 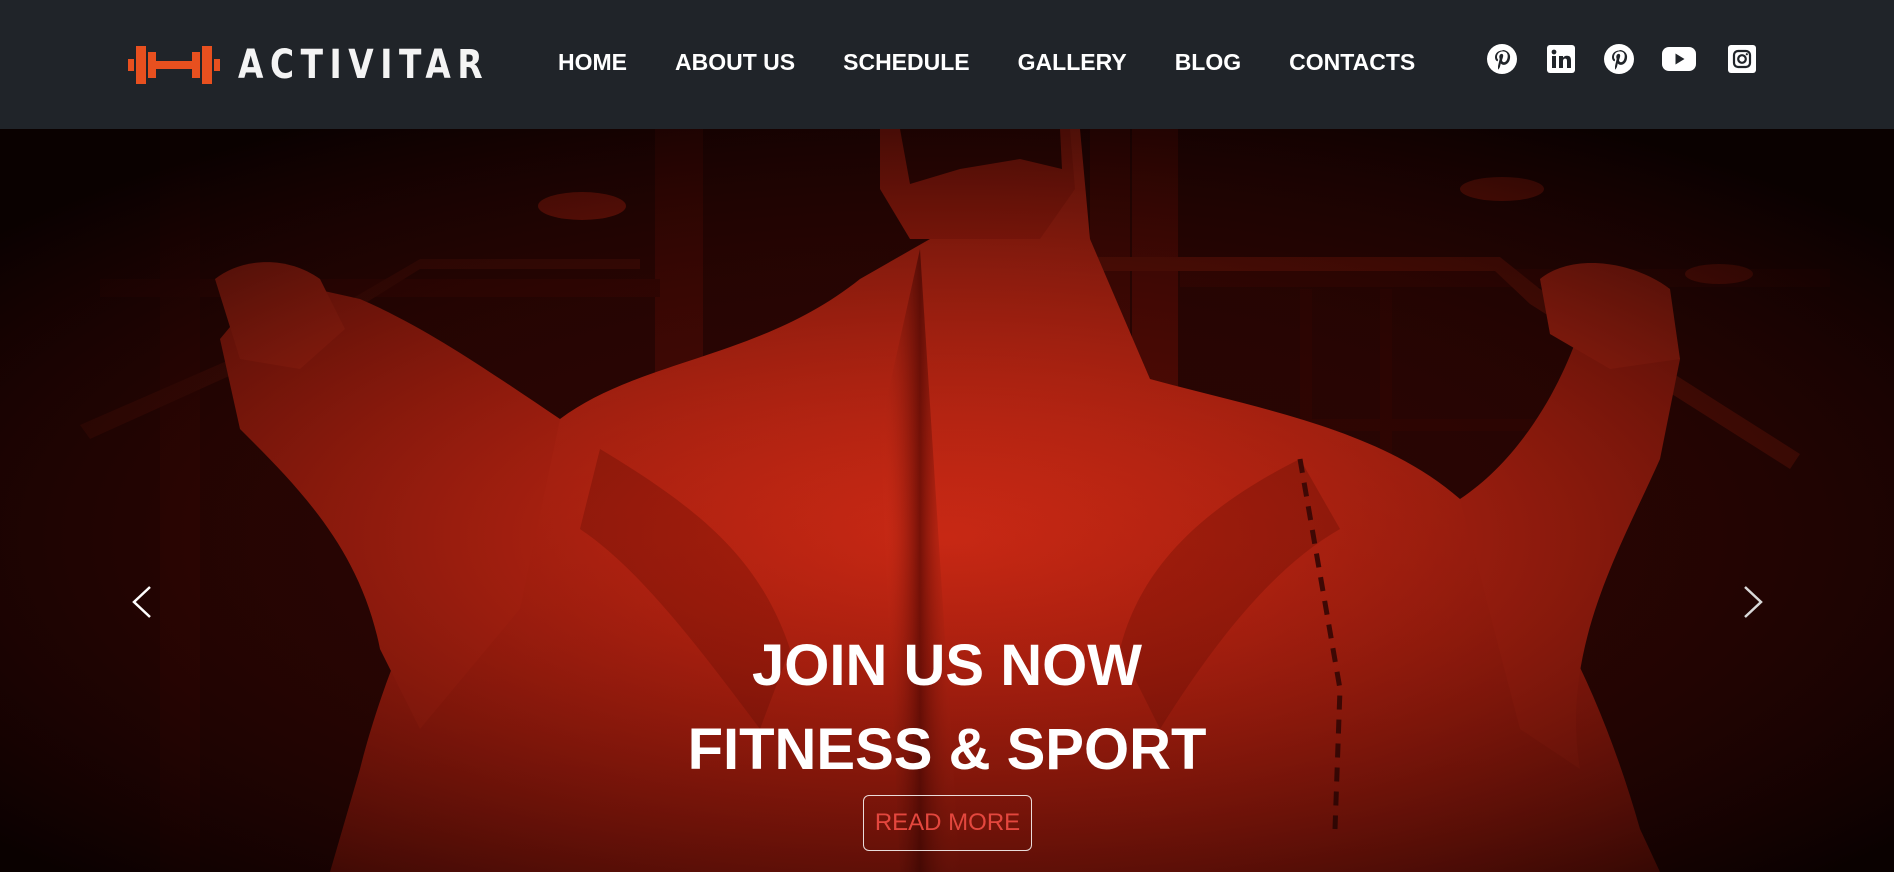 I want to click on chevron-right-icon, so click(x=1753, y=602).